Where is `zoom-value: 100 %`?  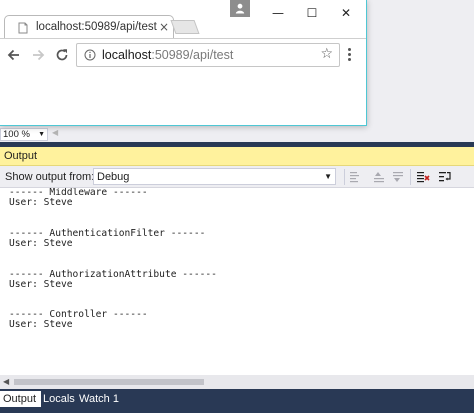
zoom-value: 100 % is located at coordinates (16, 134).